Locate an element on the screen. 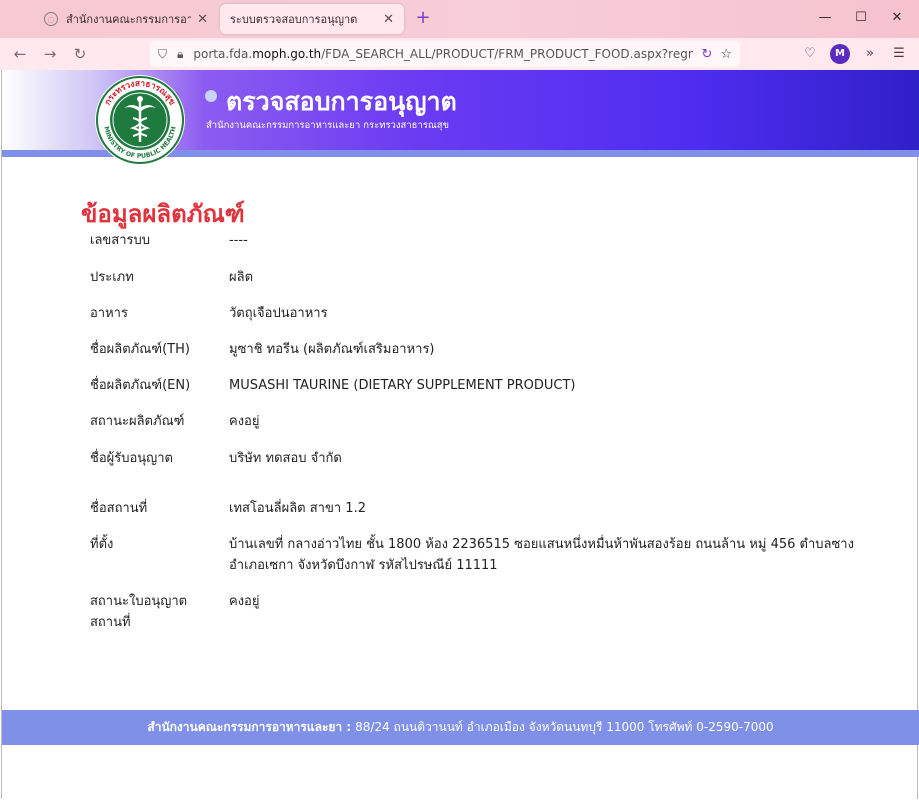 Image resolution: width=919 pixels, height=800 pixels. menu-icon: ☰ is located at coordinates (899, 54).